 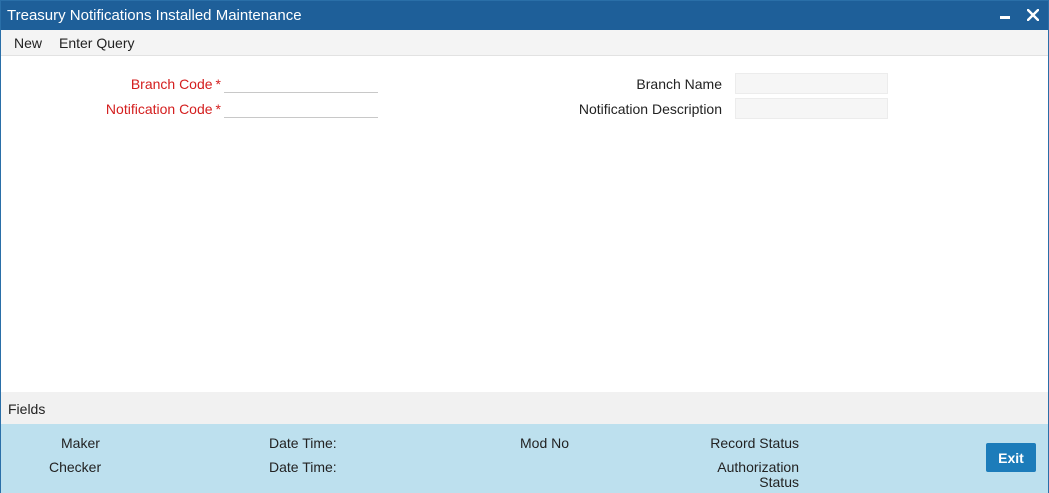 I want to click on branch-name-field, so click(x=811, y=83).